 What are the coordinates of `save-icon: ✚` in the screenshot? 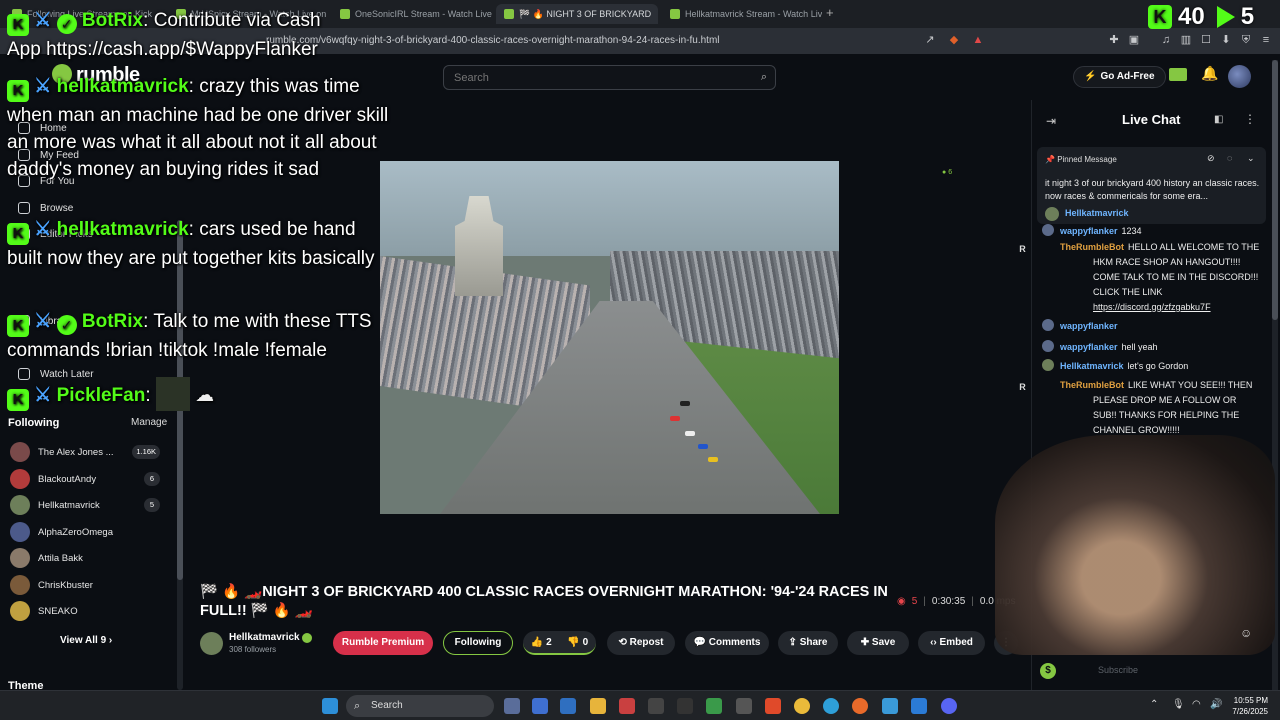 It's located at (866, 642).